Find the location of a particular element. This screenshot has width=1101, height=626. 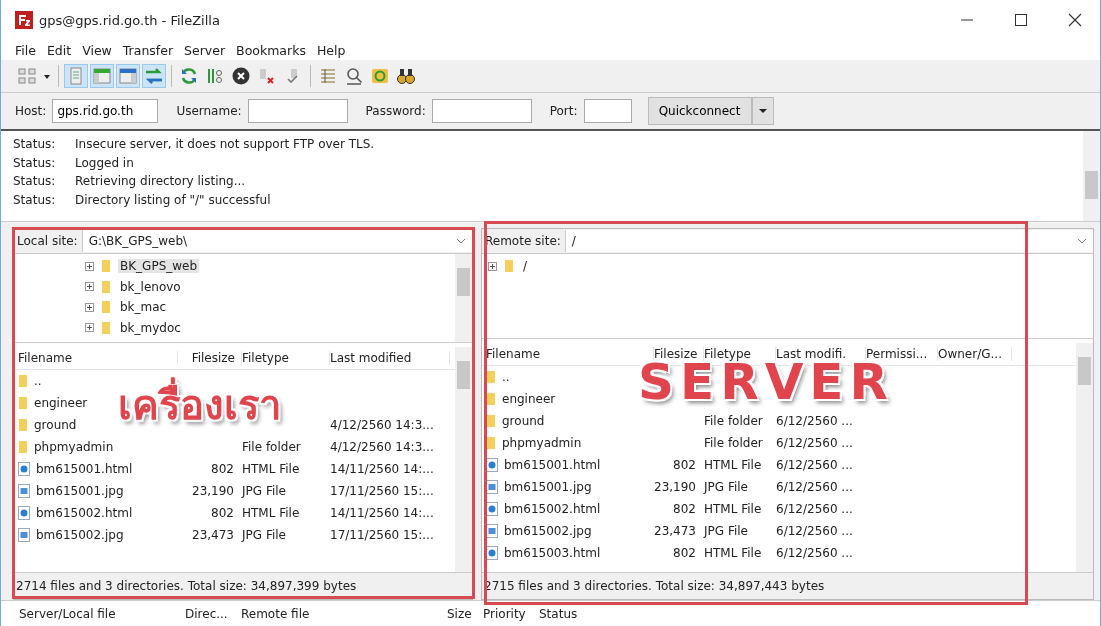

tree-item: bk_mydoc is located at coordinates (150, 327).